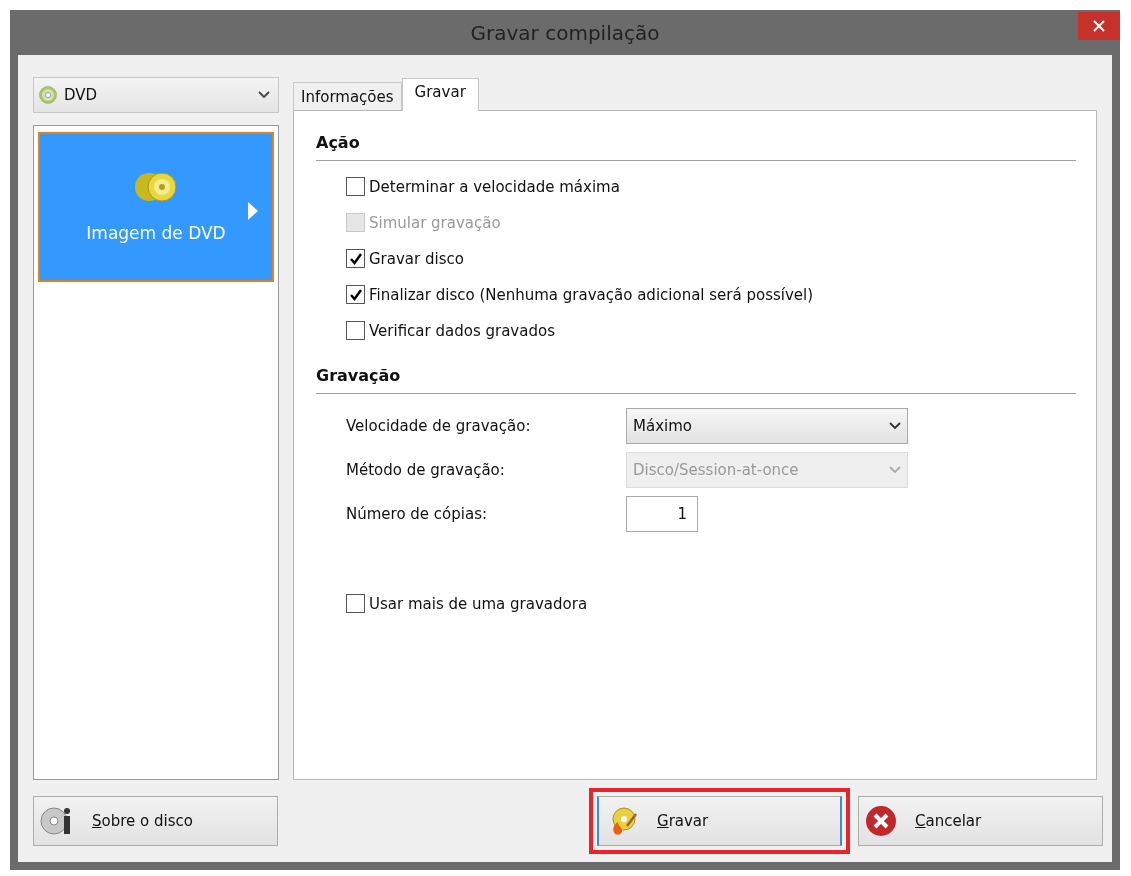 This screenshot has height=876, width=1131. What do you see at coordinates (483, 186) in the screenshot?
I see `checkbox-option: Determinar a velocidade máxima` at bounding box center [483, 186].